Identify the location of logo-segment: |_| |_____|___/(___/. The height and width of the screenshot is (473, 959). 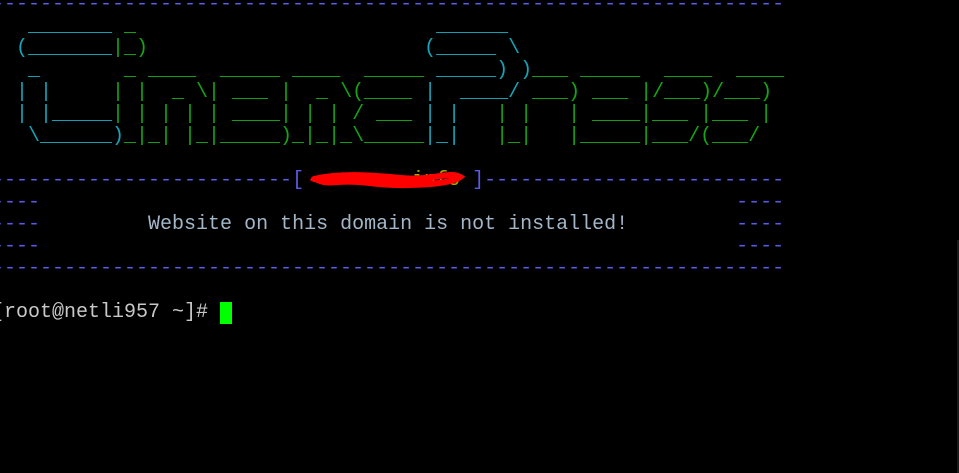
(610, 136).